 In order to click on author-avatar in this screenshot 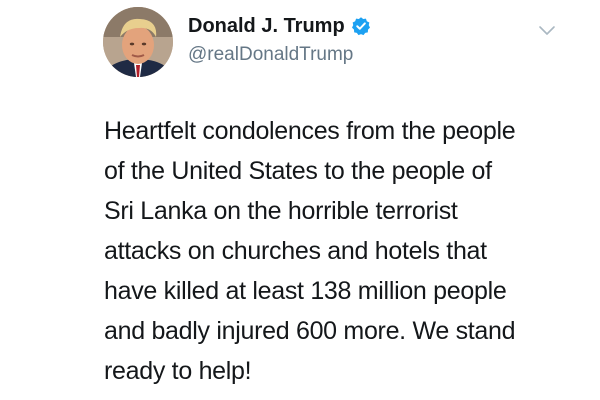, I will do `click(138, 42)`.